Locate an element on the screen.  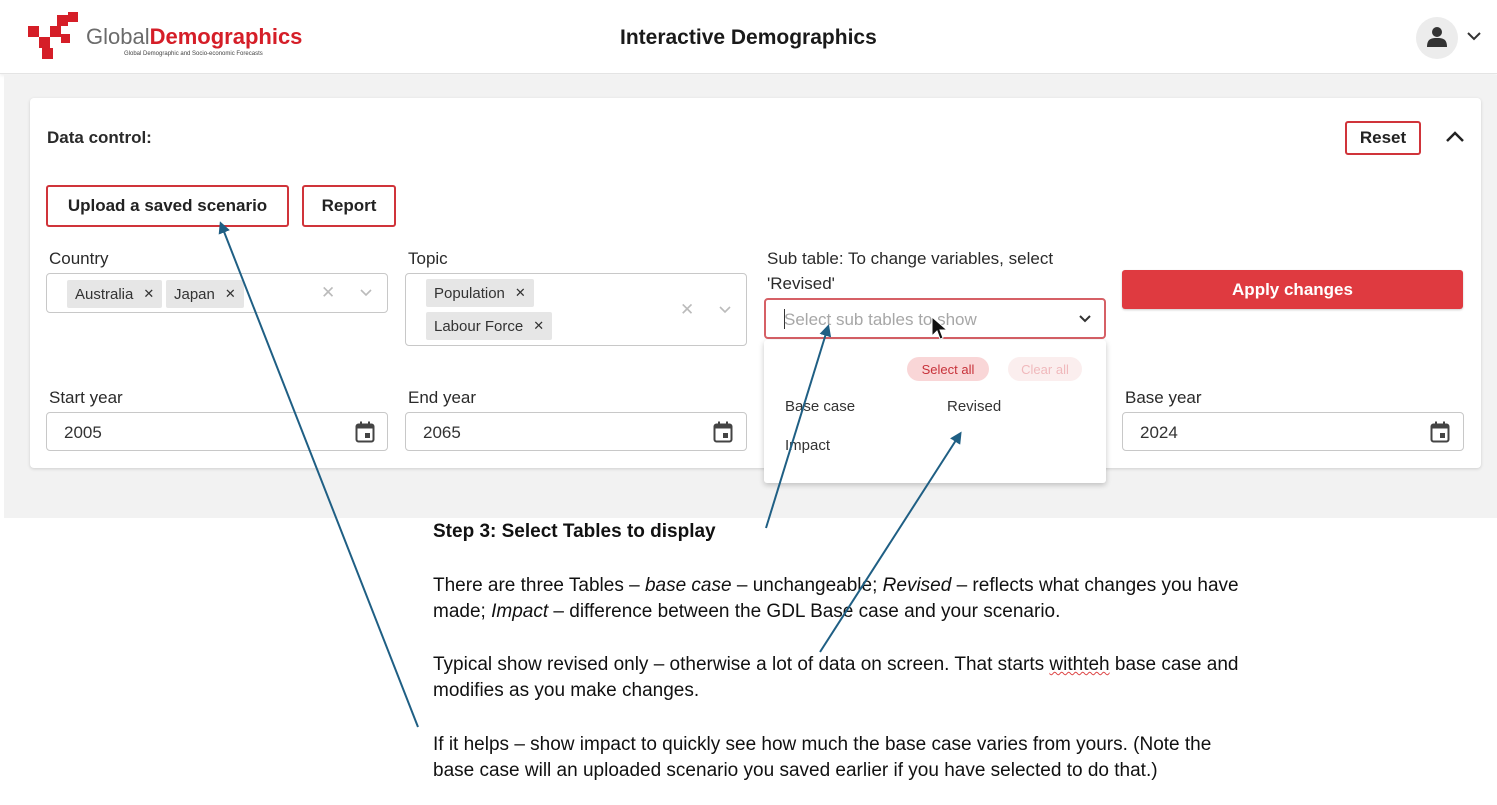
arrow-to-upload-button is located at coordinates (318, 474).